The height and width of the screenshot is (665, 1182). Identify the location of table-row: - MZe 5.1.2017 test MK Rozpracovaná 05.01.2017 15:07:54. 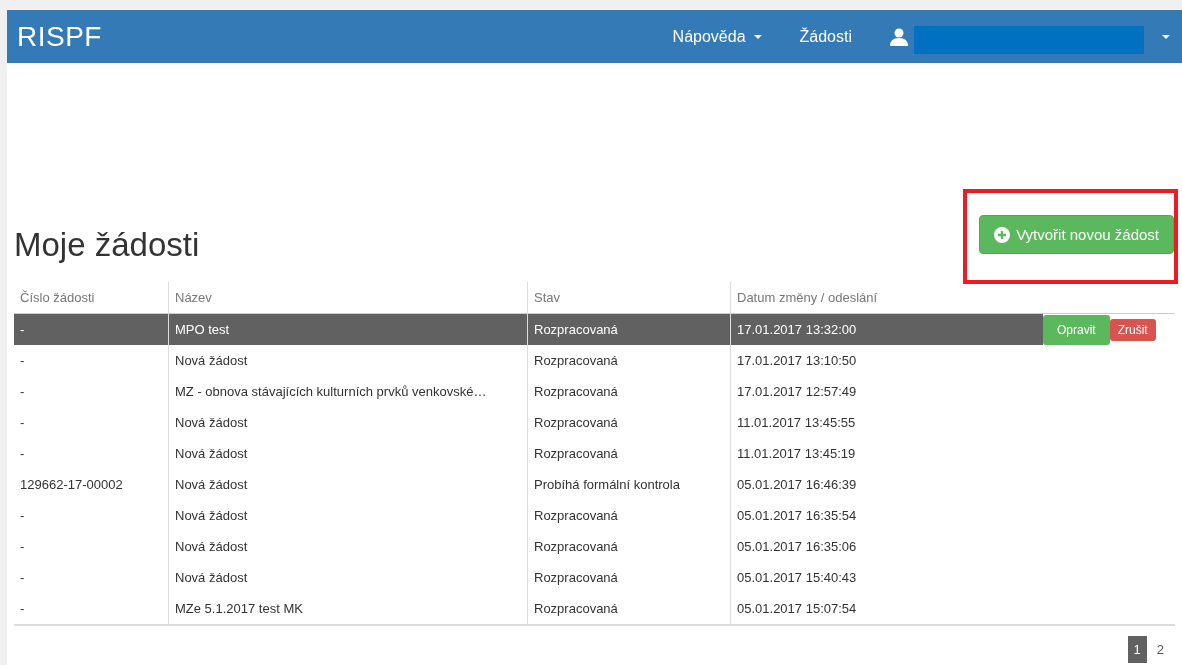
(594, 609).